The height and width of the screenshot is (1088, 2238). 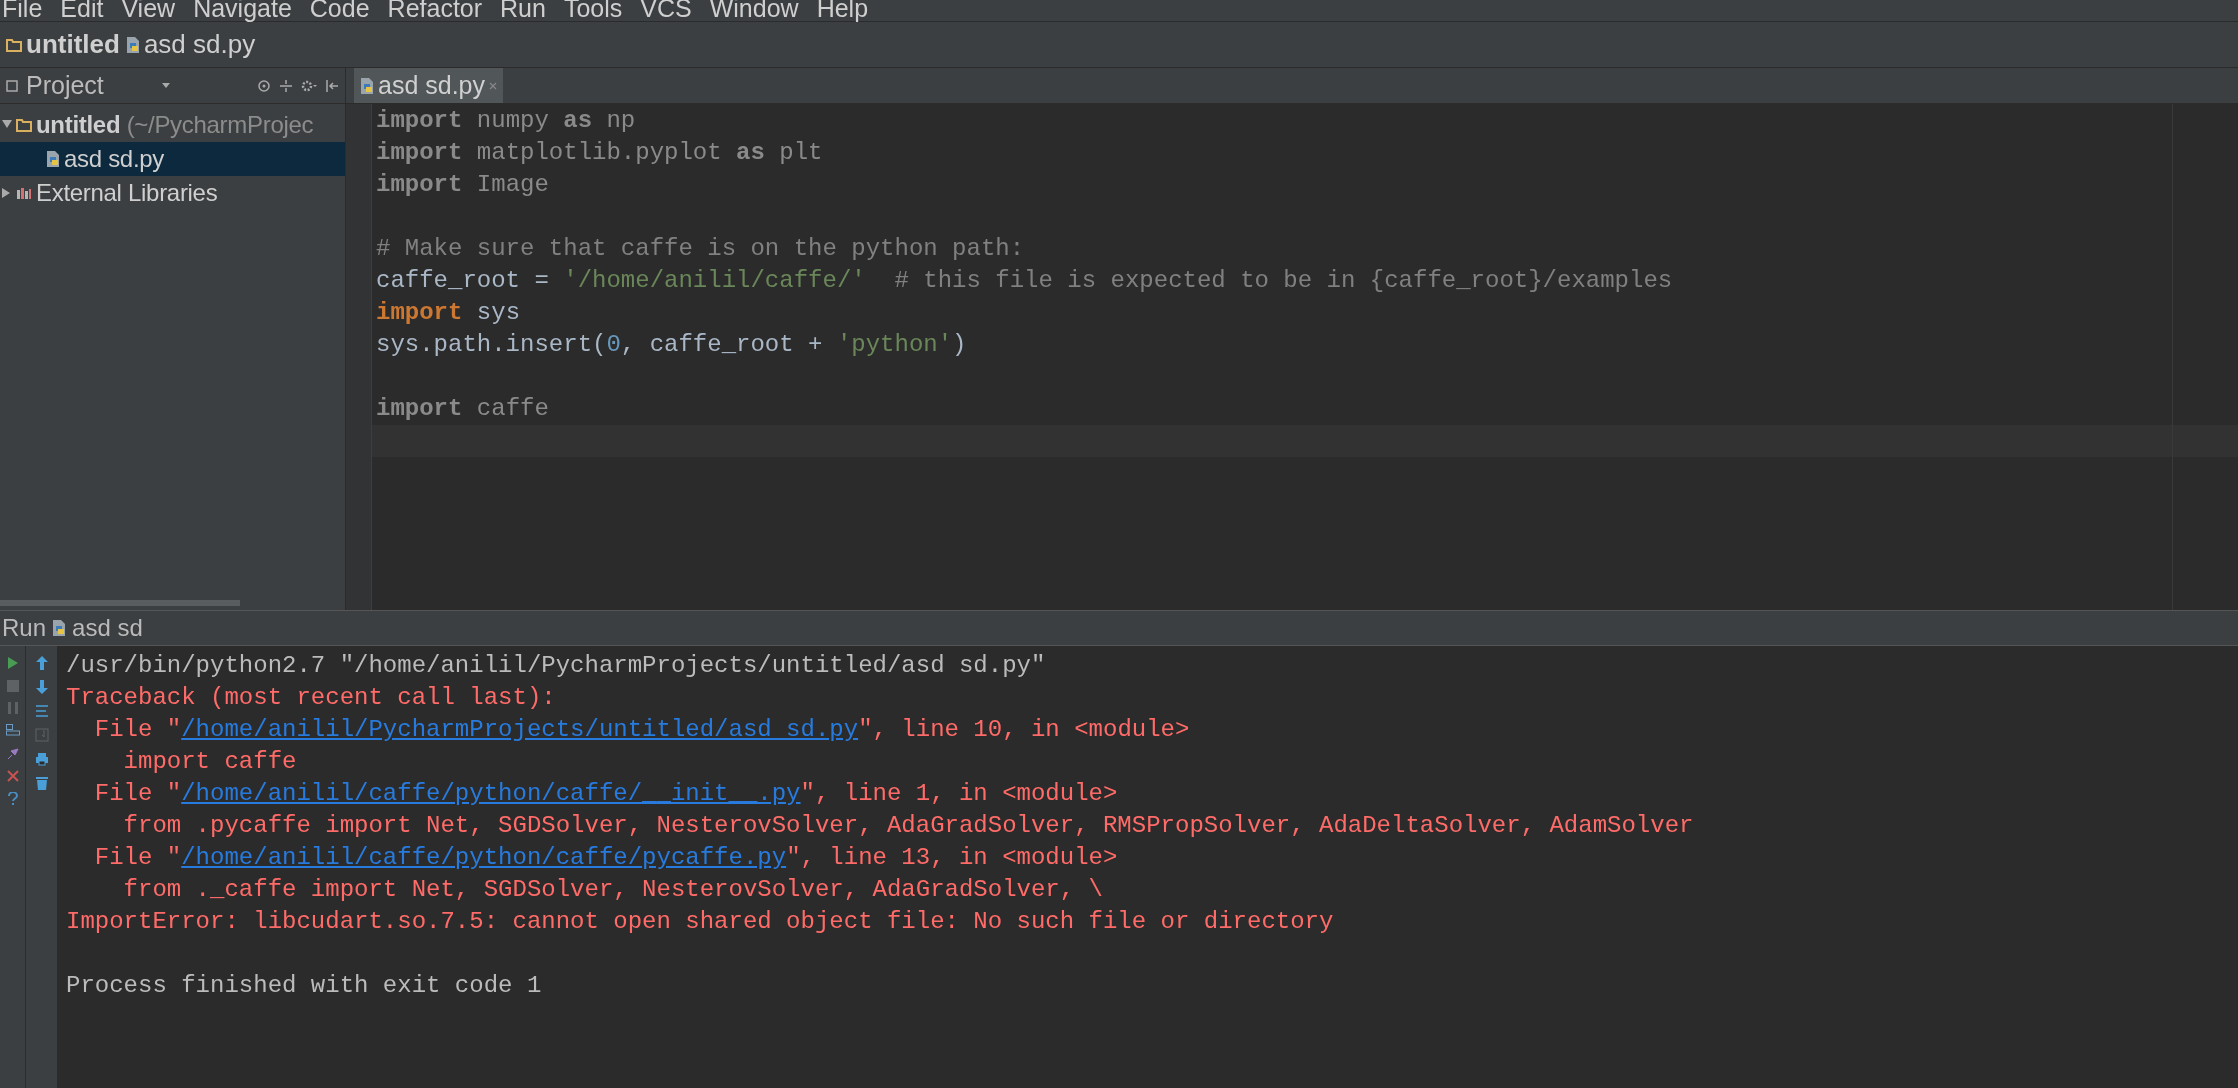 I want to click on console-line: from ._caffe import Net, SGDSolver, NesterovSolver, AdaGradSolver, \, so click(x=612, y=890).